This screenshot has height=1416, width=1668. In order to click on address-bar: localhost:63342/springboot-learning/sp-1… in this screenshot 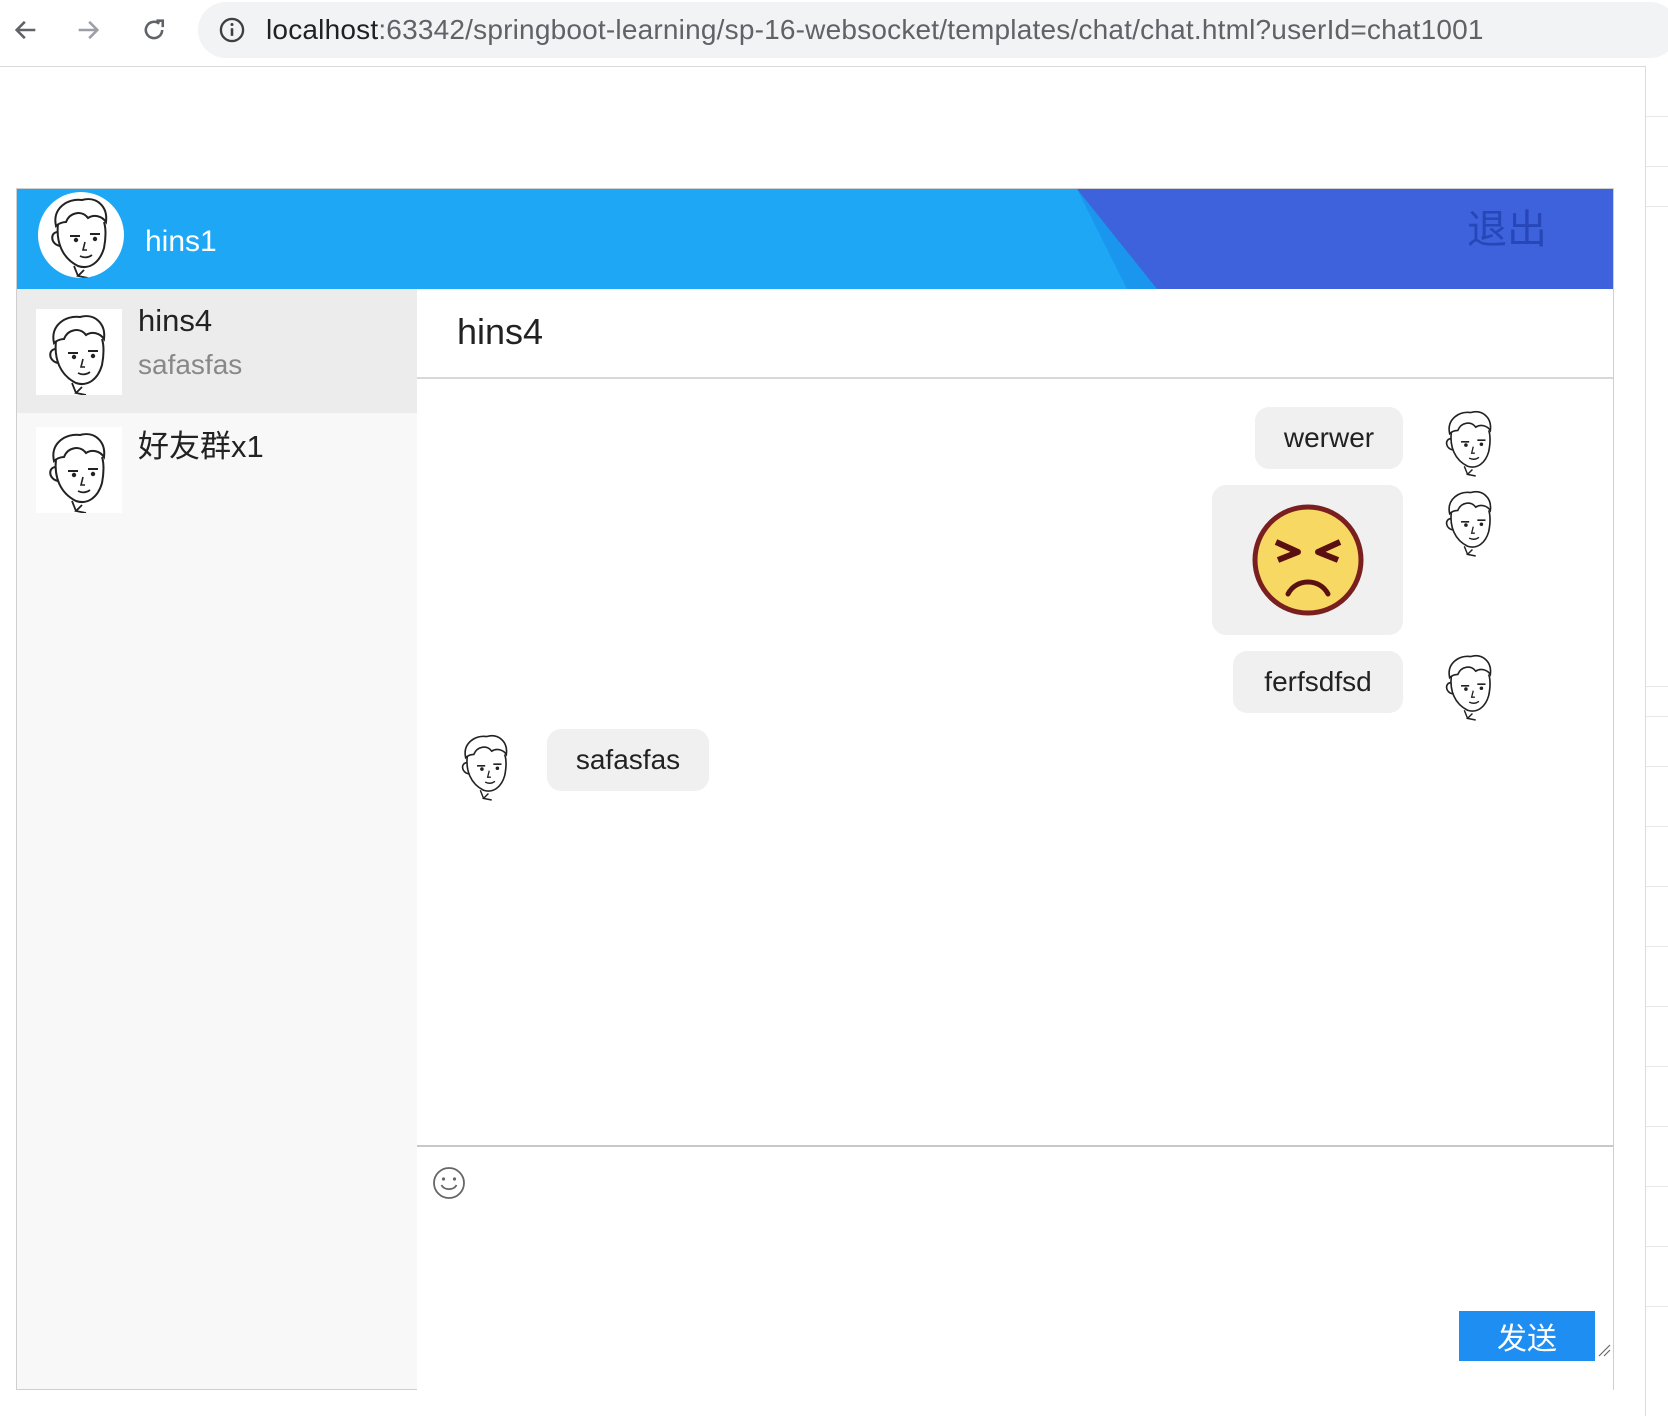, I will do `click(933, 30)`.